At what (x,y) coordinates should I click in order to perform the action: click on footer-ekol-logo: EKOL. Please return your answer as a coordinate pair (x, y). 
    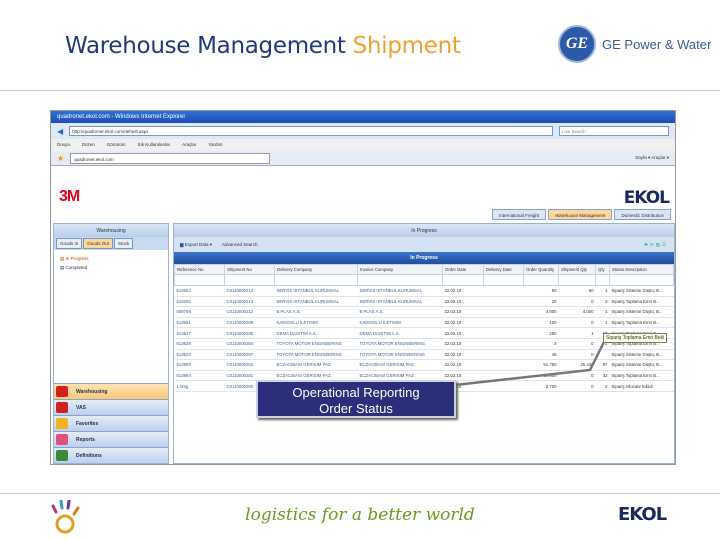
    Looking at the image, I should click on (642, 514).